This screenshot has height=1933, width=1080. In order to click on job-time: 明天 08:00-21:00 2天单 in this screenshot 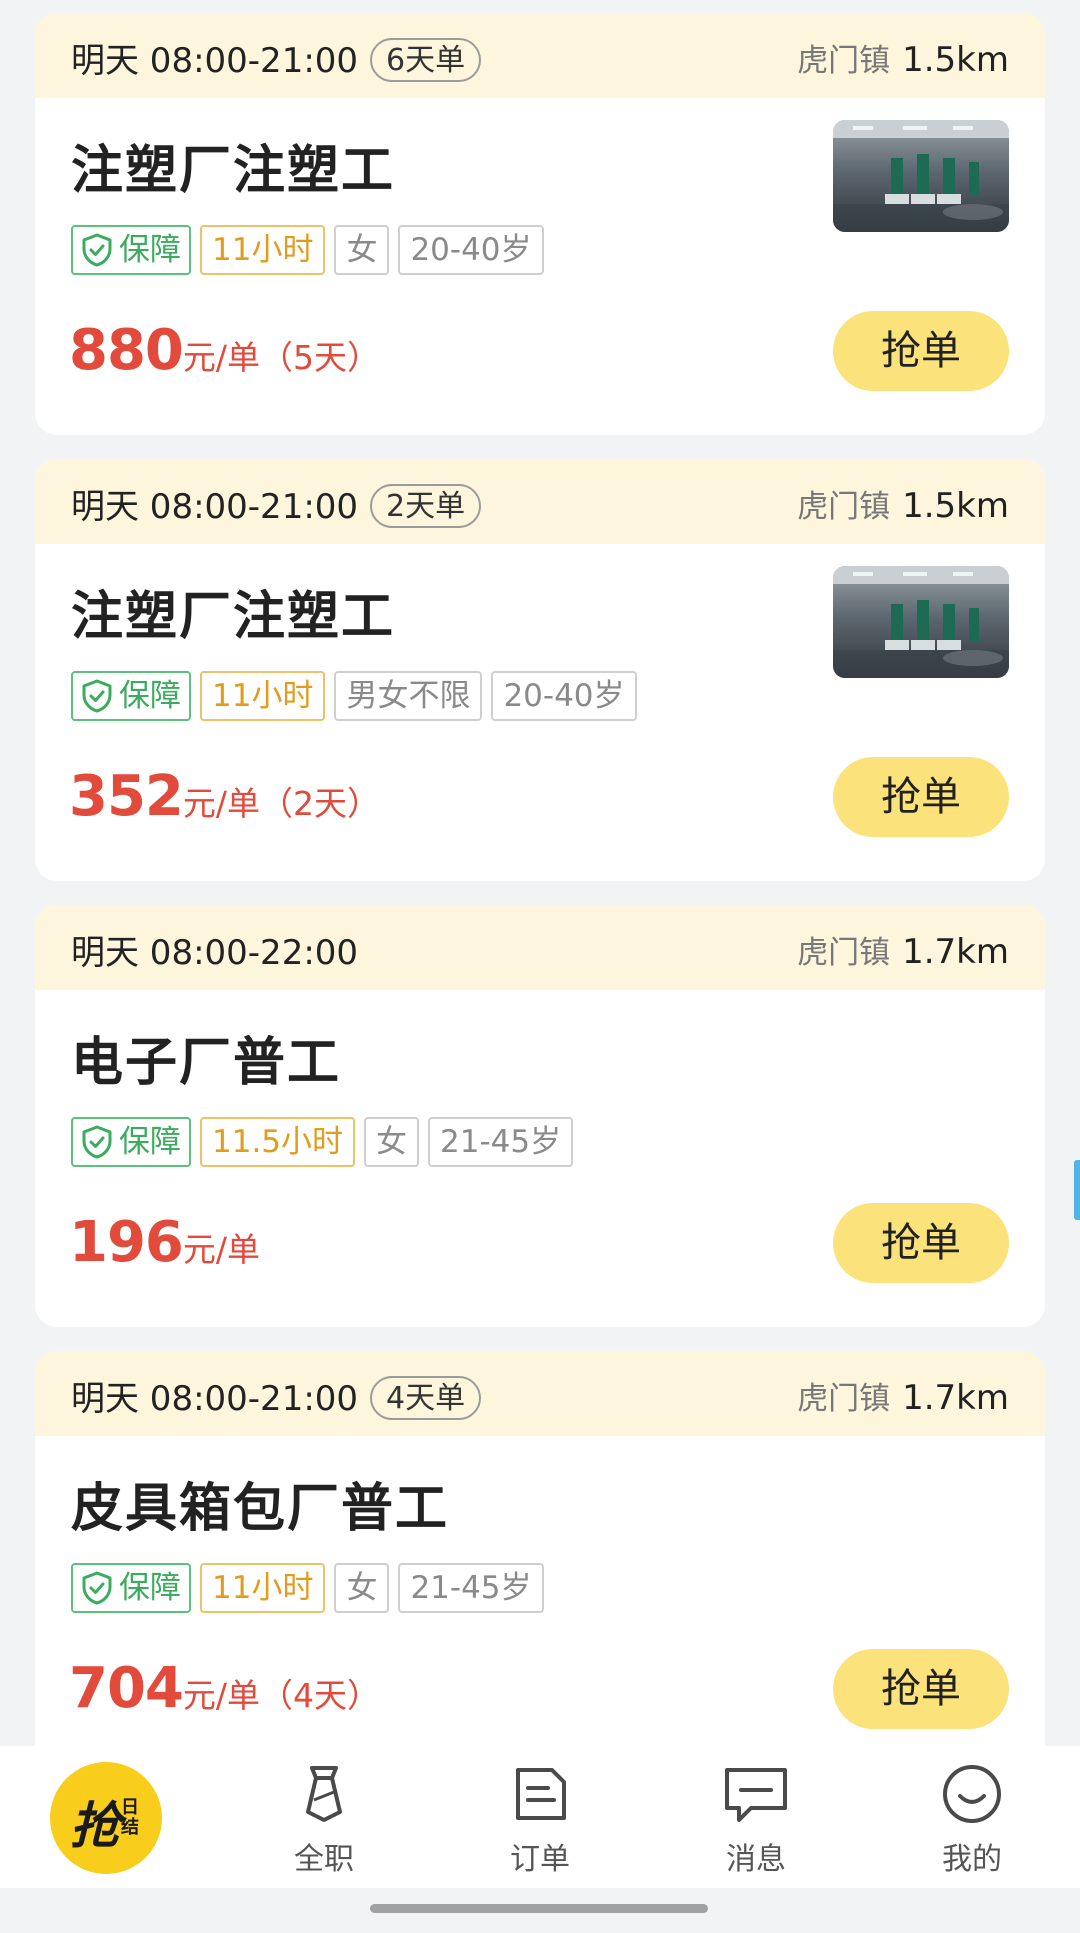, I will do `click(276, 505)`.